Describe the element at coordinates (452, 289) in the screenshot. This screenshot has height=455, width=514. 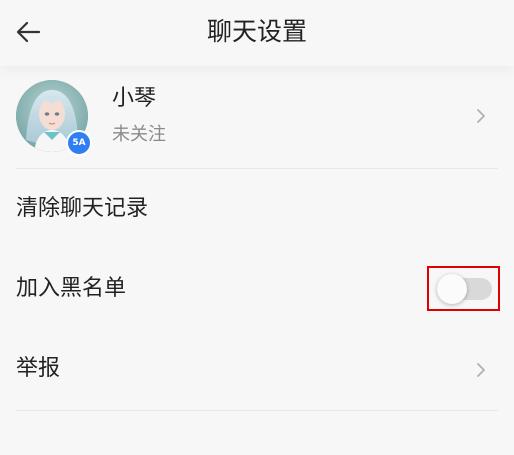
I see `toggle-knob` at that location.